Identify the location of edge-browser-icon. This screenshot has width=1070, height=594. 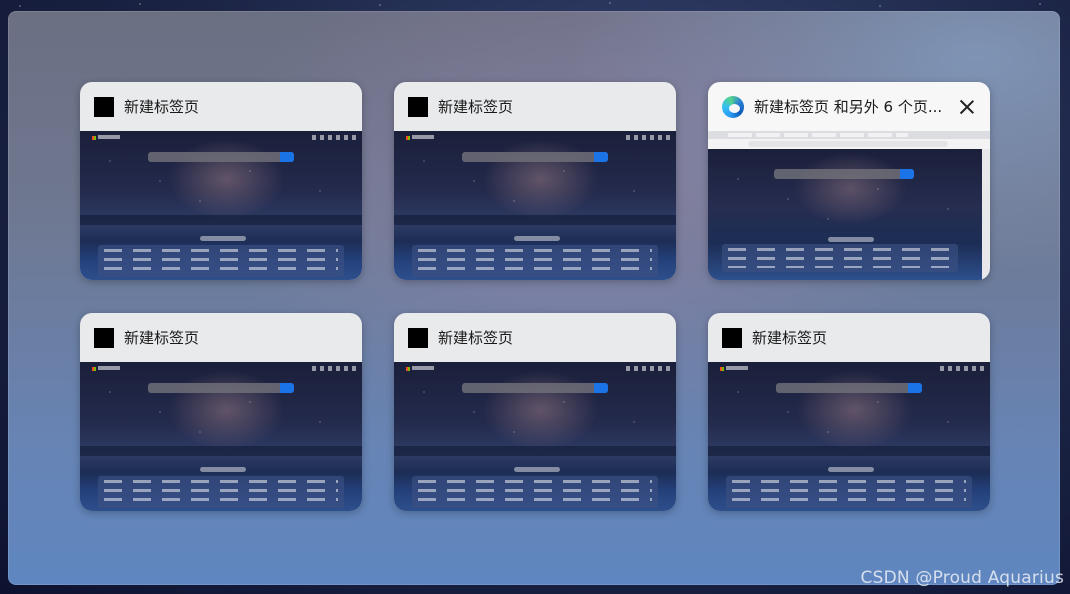
(733, 106).